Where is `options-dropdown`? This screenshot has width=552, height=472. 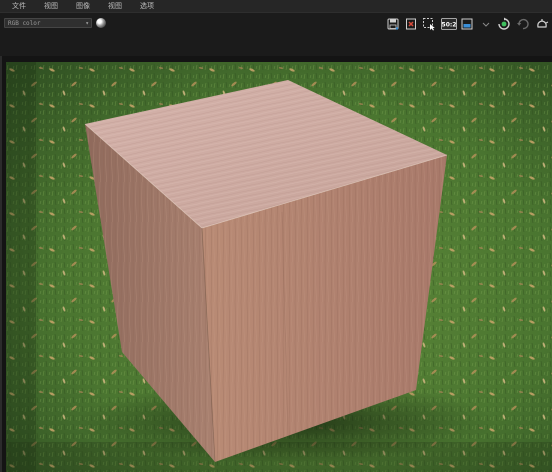
options-dropdown is located at coordinates (486, 24).